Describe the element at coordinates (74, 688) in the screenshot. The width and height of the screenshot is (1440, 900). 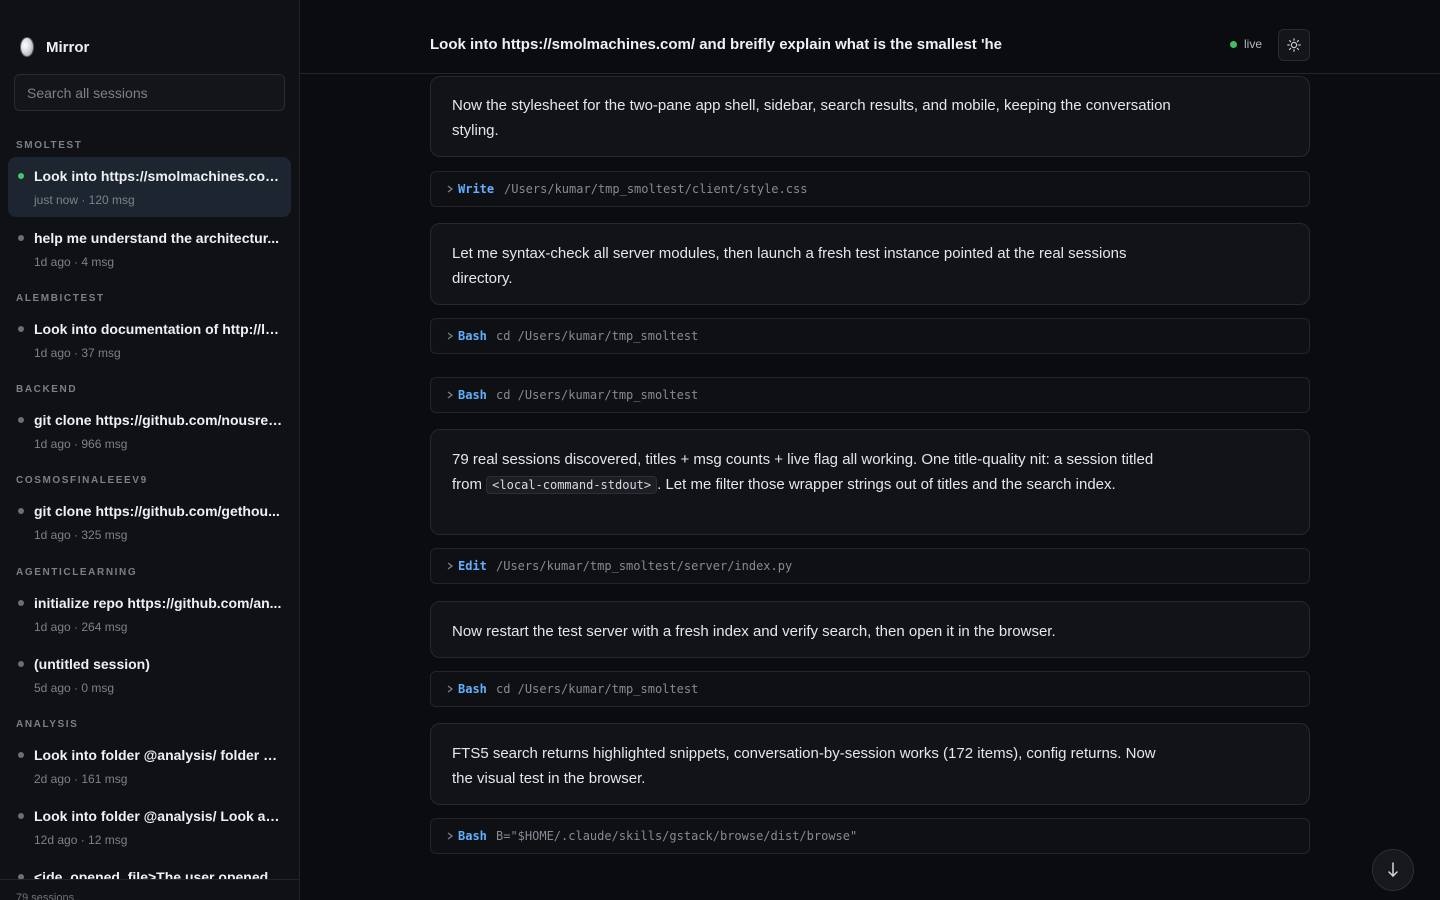
I see `session-meta: 5d ago · 0 msg` at that location.